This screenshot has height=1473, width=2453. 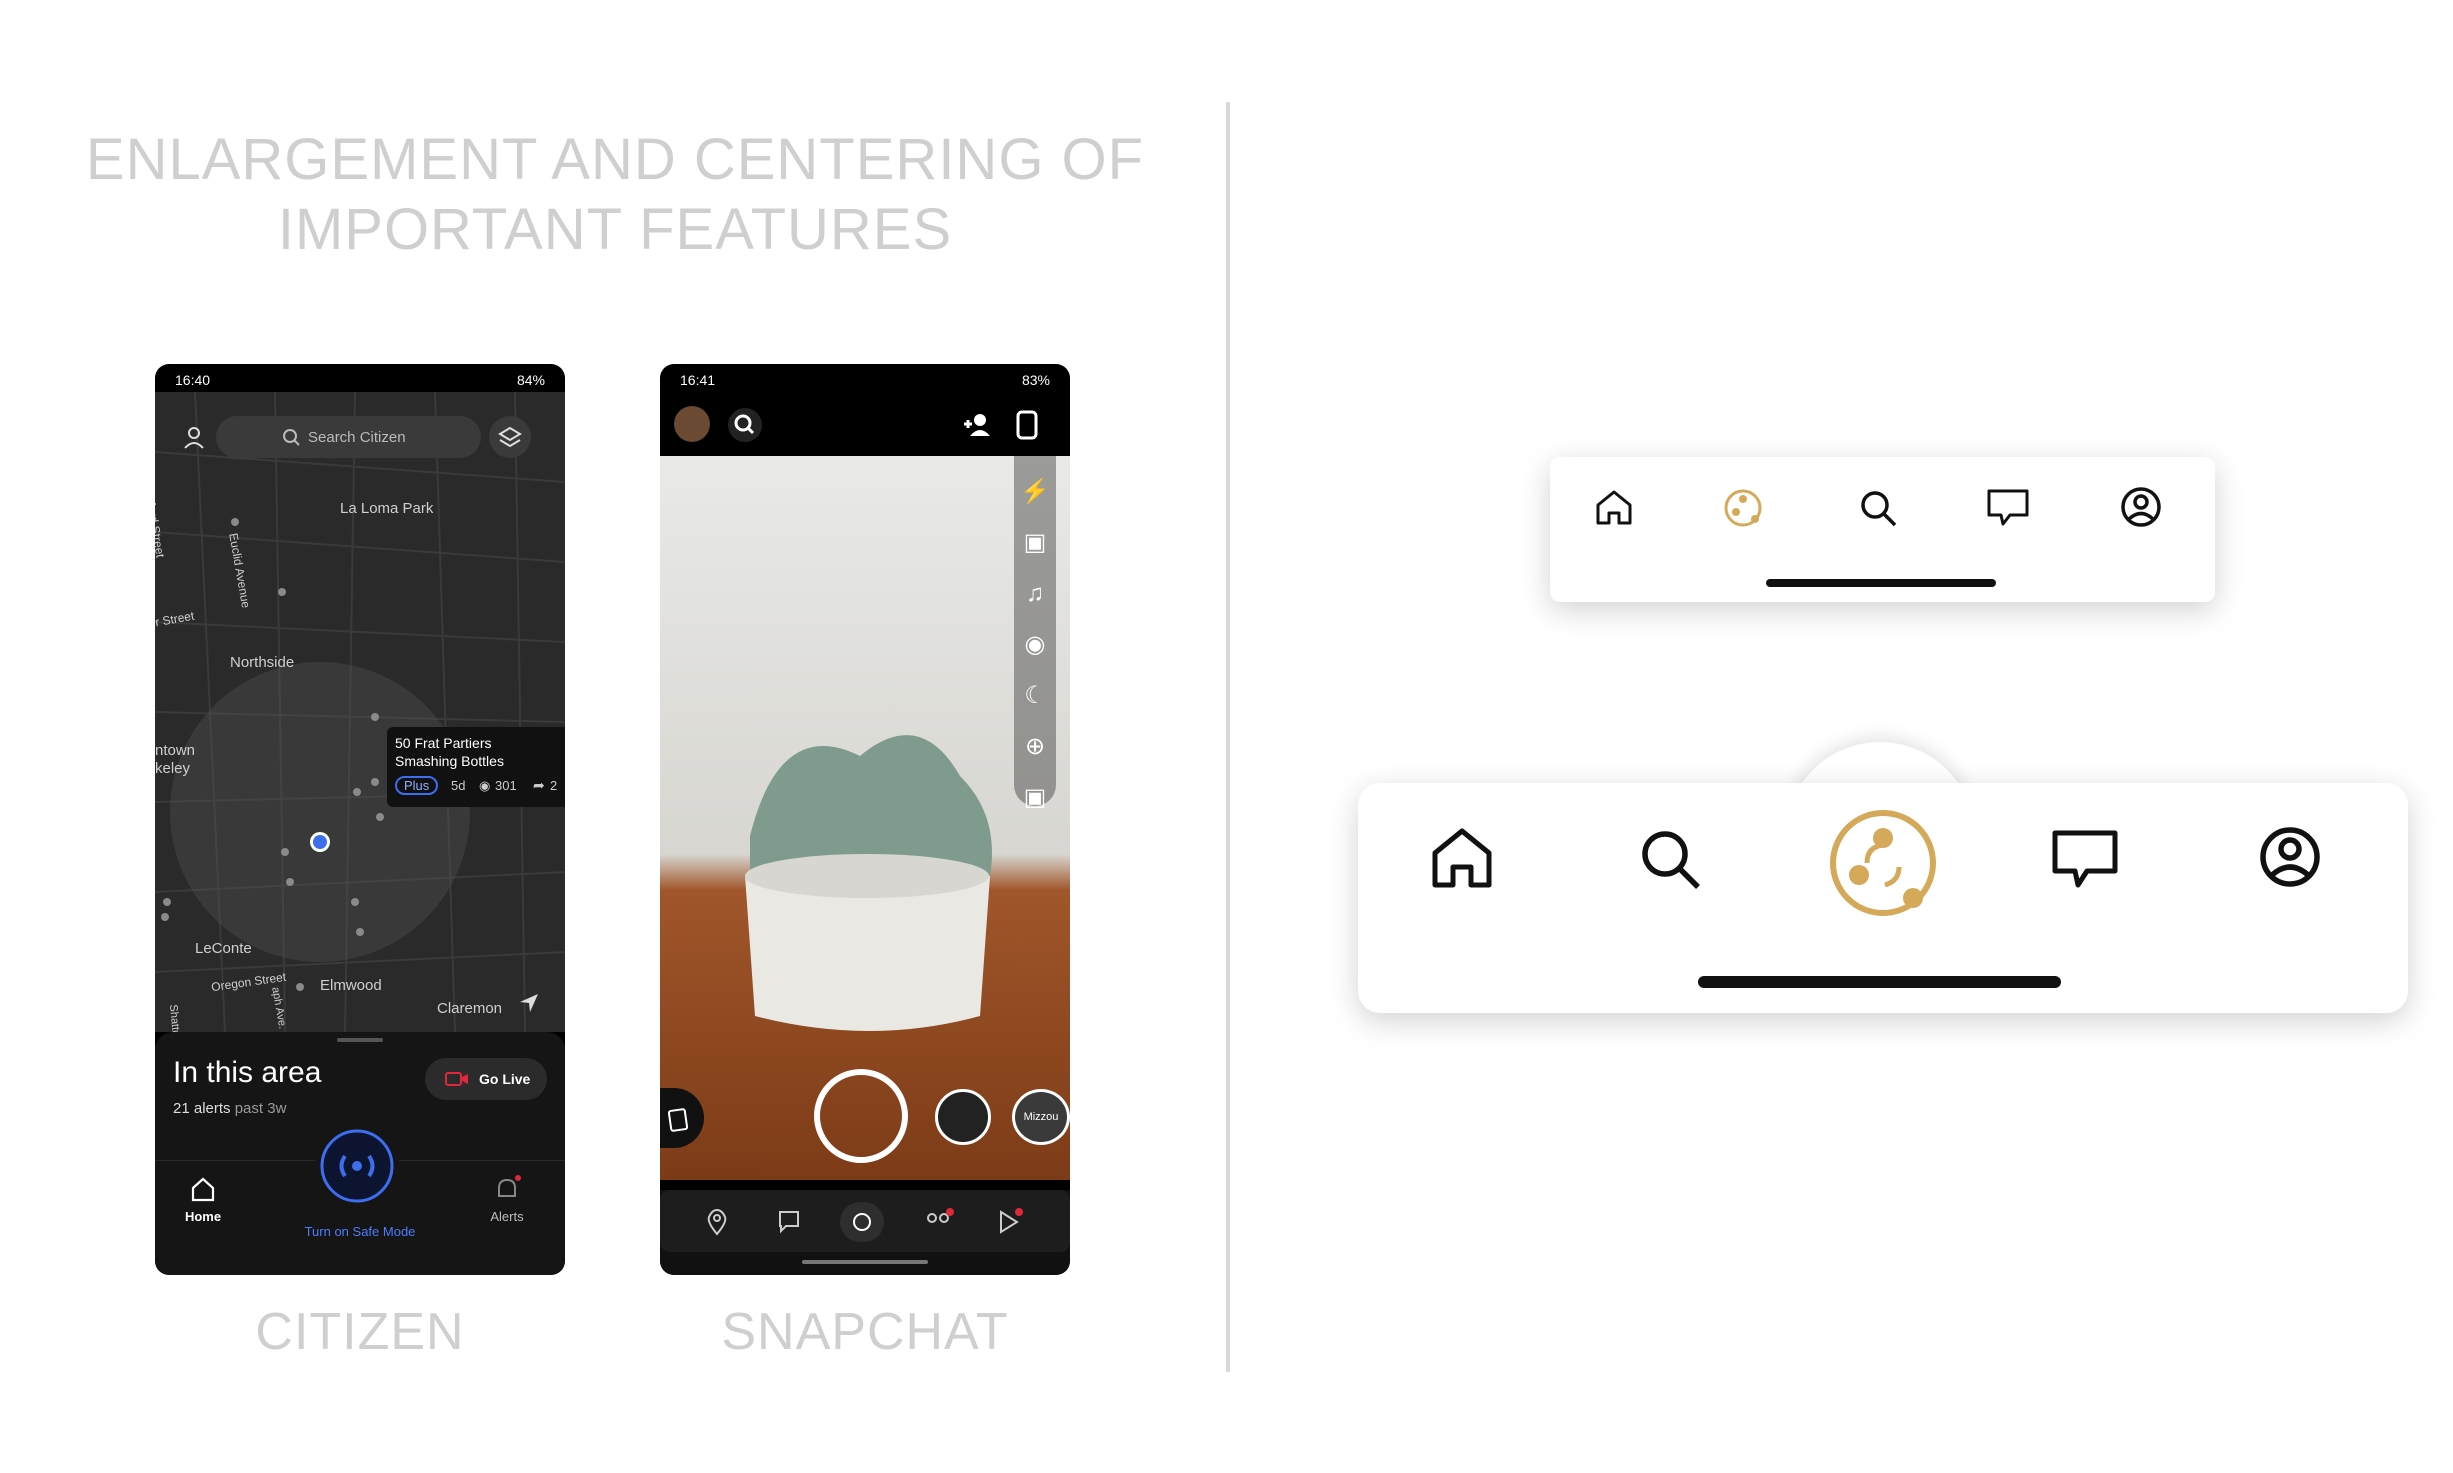 I want to click on scan-icon: ▣, so click(x=1035, y=797).